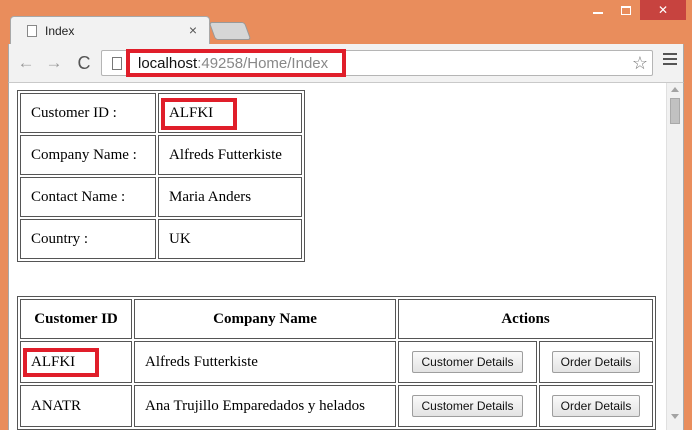 The width and height of the screenshot is (692, 430). What do you see at coordinates (230, 239) in the screenshot?
I see `detail-value: UK` at bounding box center [230, 239].